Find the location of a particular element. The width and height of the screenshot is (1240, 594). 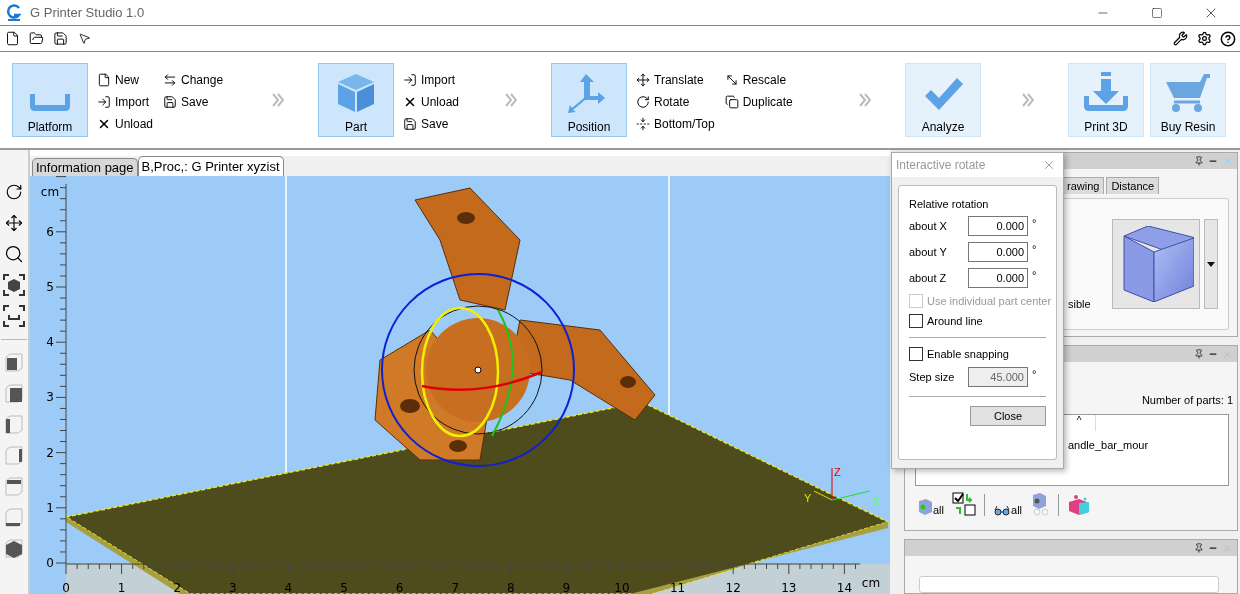

close-button: Close is located at coordinates (1008, 416).